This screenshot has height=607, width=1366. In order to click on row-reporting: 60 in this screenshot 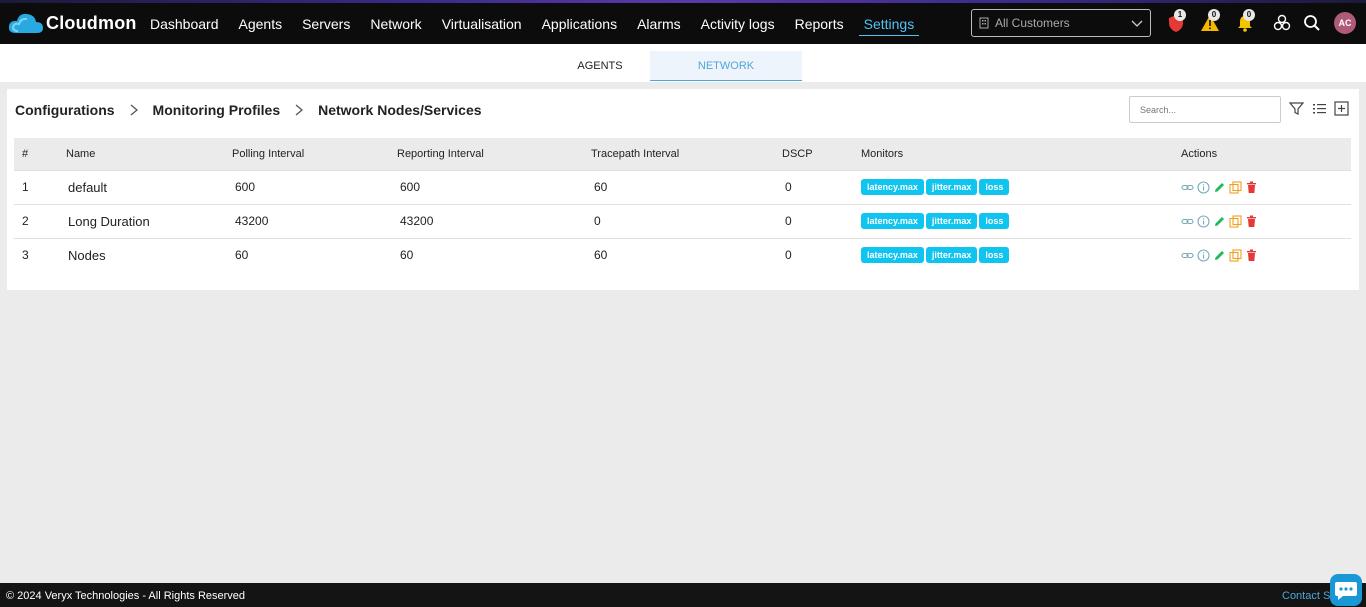, I will do `click(494, 254)`.